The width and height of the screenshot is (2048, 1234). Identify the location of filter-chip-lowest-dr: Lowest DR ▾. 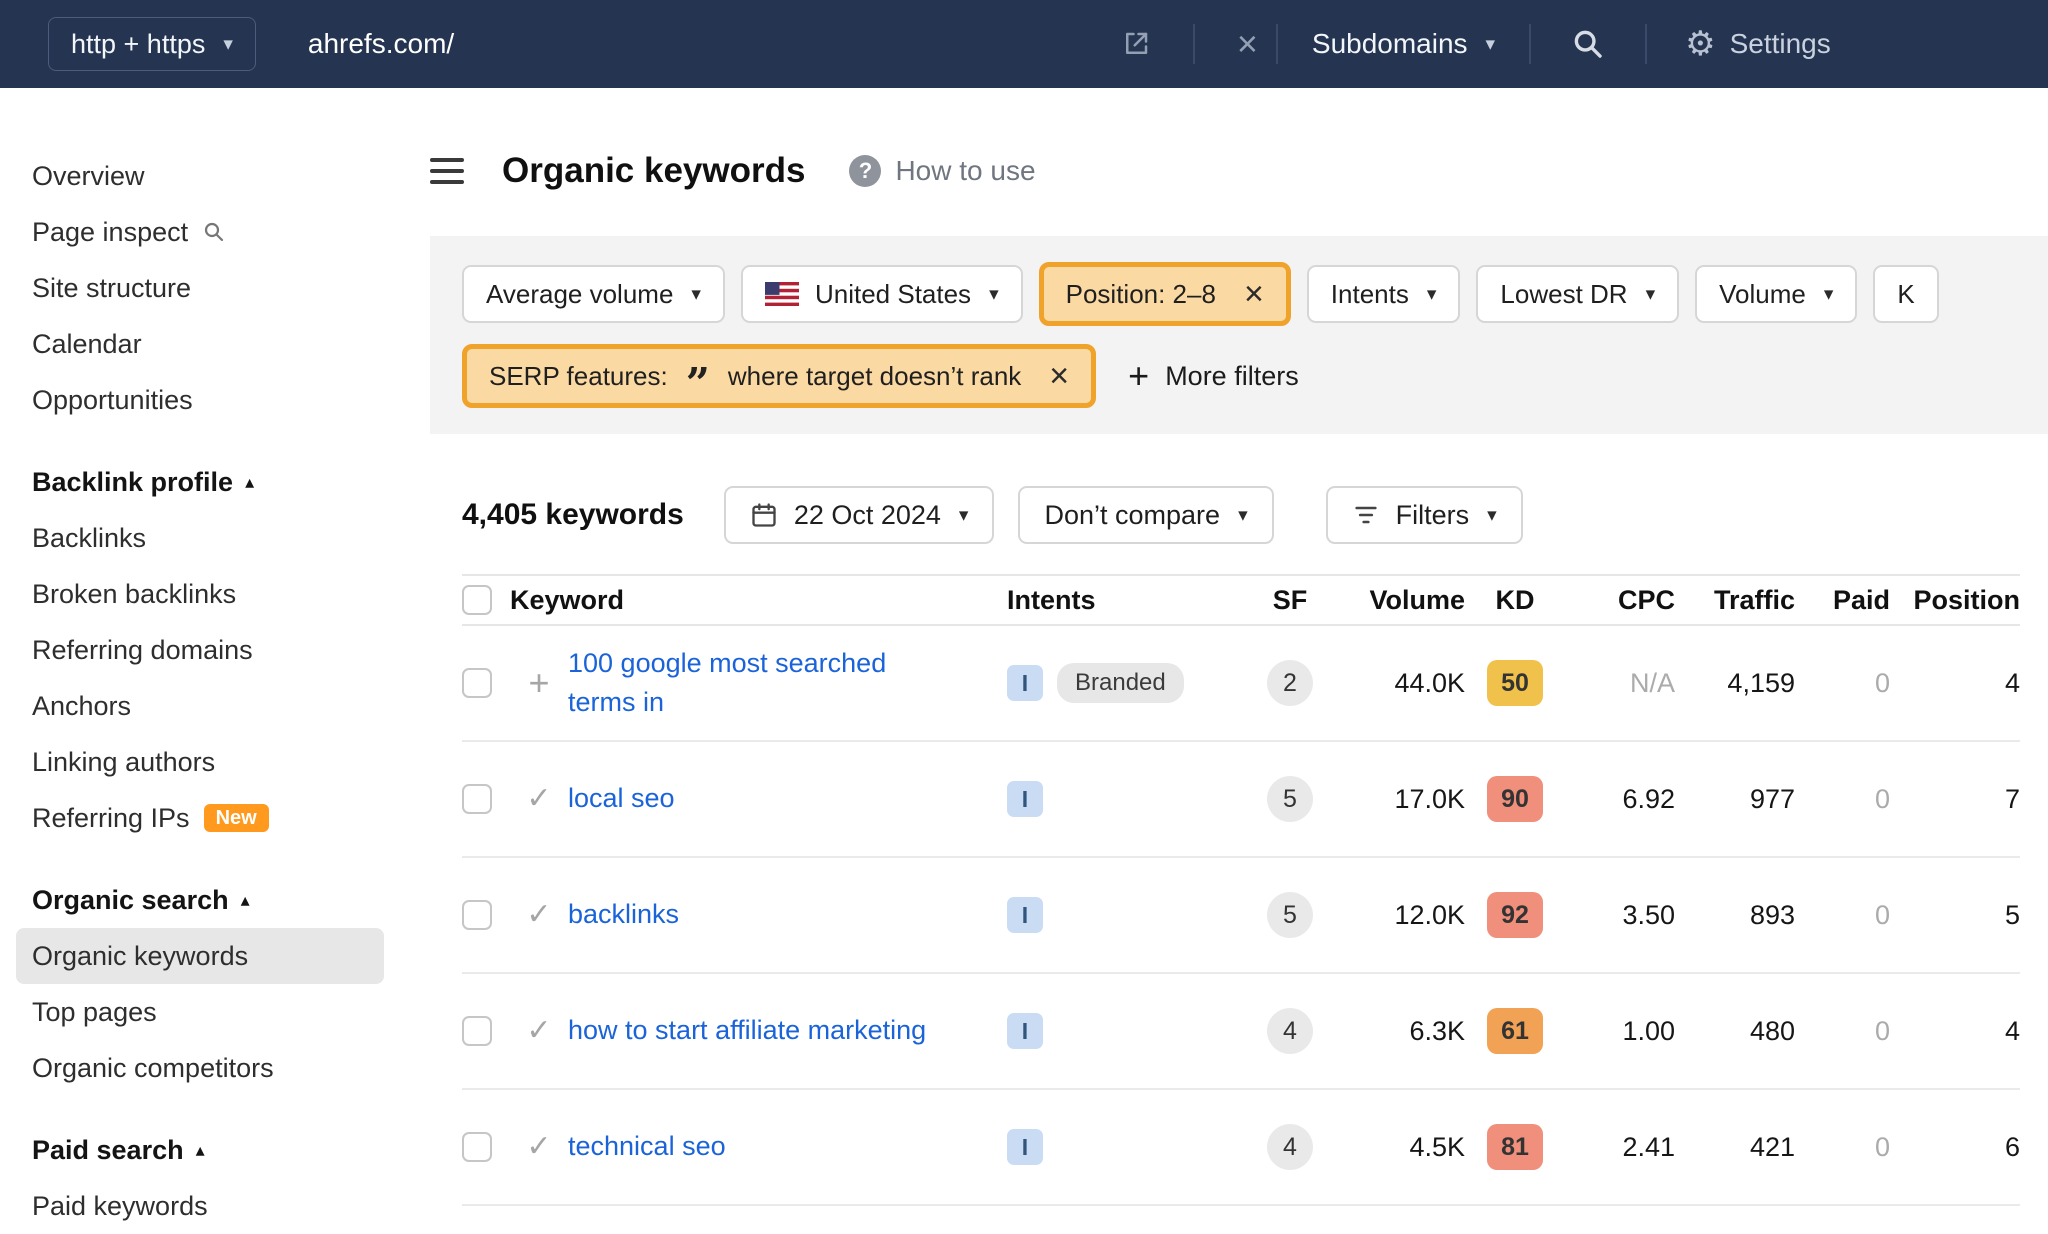
(1578, 294).